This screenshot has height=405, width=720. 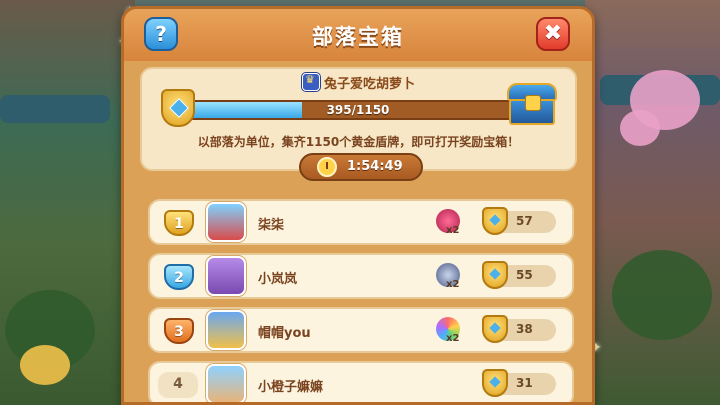 What do you see at coordinates (291, 387) in the screenshot?
I see `player-name: 小橙子嫲嫲` at bounding box center [291, 387].